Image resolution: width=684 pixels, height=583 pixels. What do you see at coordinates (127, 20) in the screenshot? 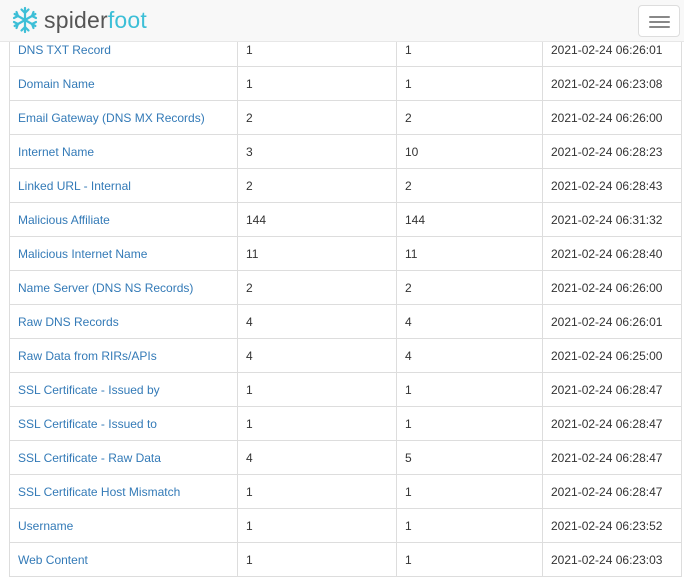
I see `brand-name-part2: foot` at bounding box center [127, 20].